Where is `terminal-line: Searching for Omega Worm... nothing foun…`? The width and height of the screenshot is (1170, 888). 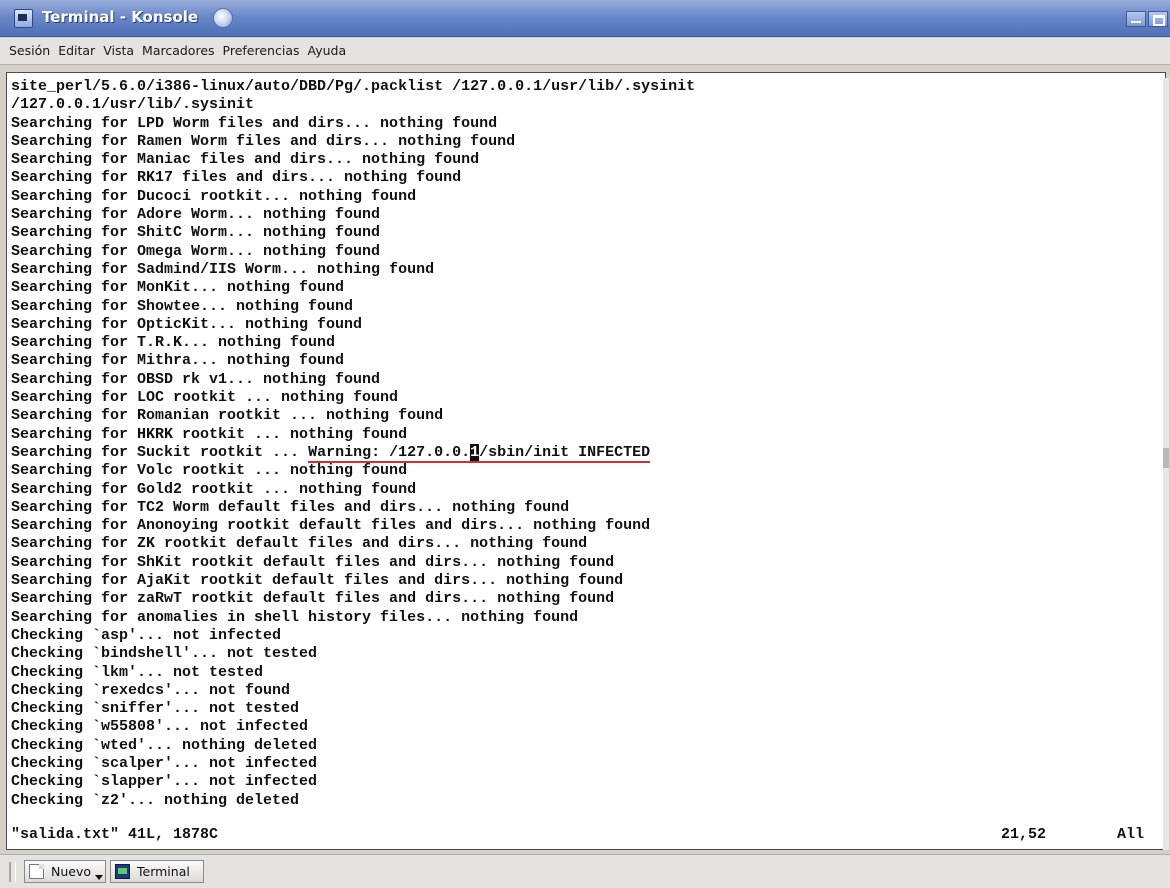 terminal-line: Searching for Omega Worm... nothing foun… is located at coordinates (196, 251).